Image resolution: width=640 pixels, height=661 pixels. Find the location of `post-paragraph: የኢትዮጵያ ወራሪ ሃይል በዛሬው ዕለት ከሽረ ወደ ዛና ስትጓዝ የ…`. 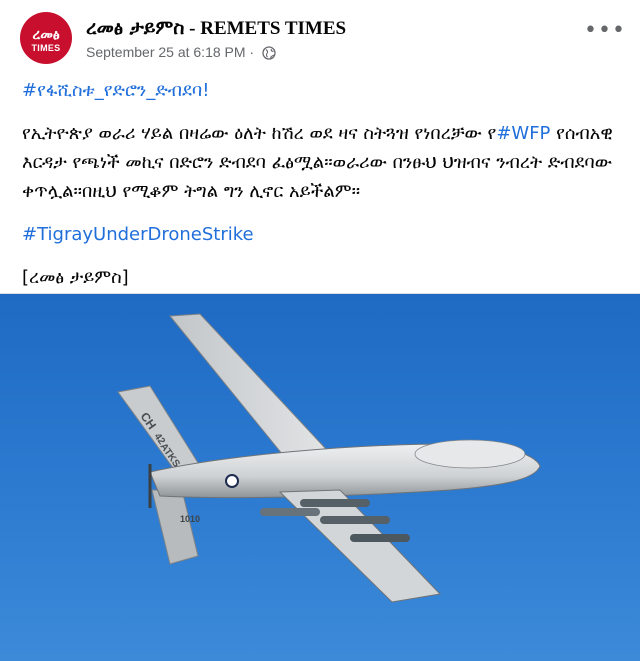

post-paragraph: የኢትዮጵያ ወራሪ ሃይል በዛሬው ዕለት ከሽረ ወደ ዛና ስትጓዝ የ… is located at coordinates (322, 162).